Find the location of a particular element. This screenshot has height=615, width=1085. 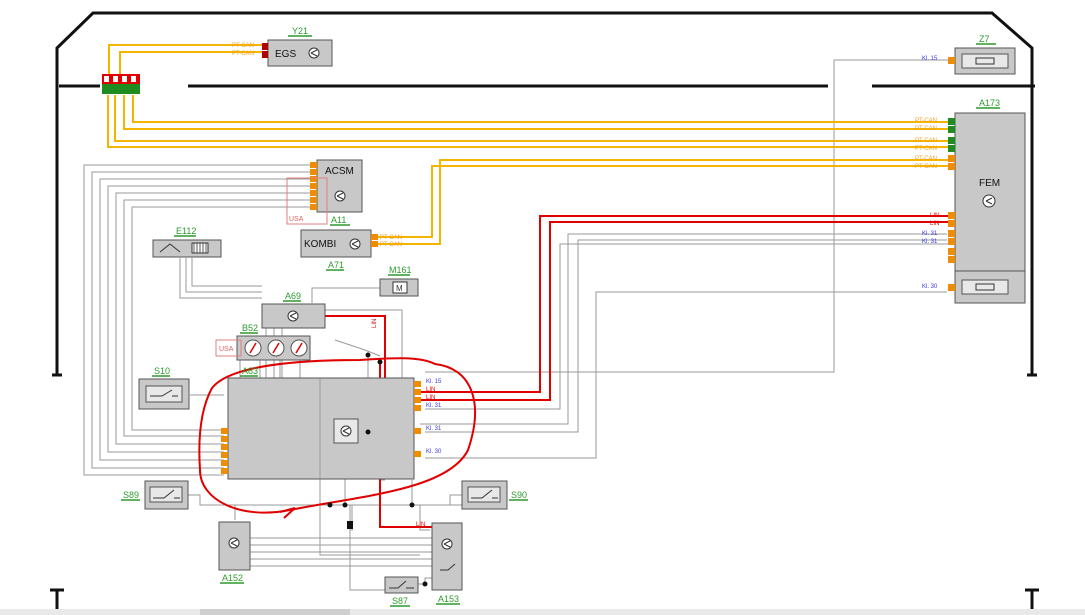

module-id-label: A83 is located at coordinates (250, 371).